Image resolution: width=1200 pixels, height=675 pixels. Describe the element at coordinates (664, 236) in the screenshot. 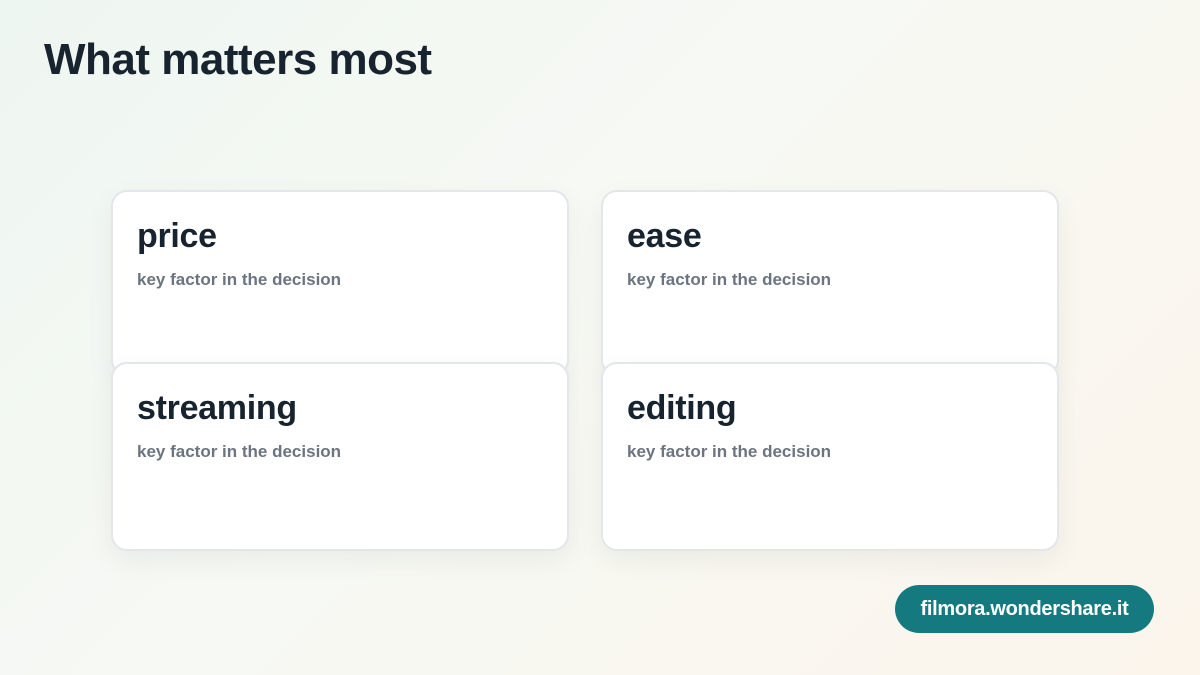

I see `card-title: ease` at that location.